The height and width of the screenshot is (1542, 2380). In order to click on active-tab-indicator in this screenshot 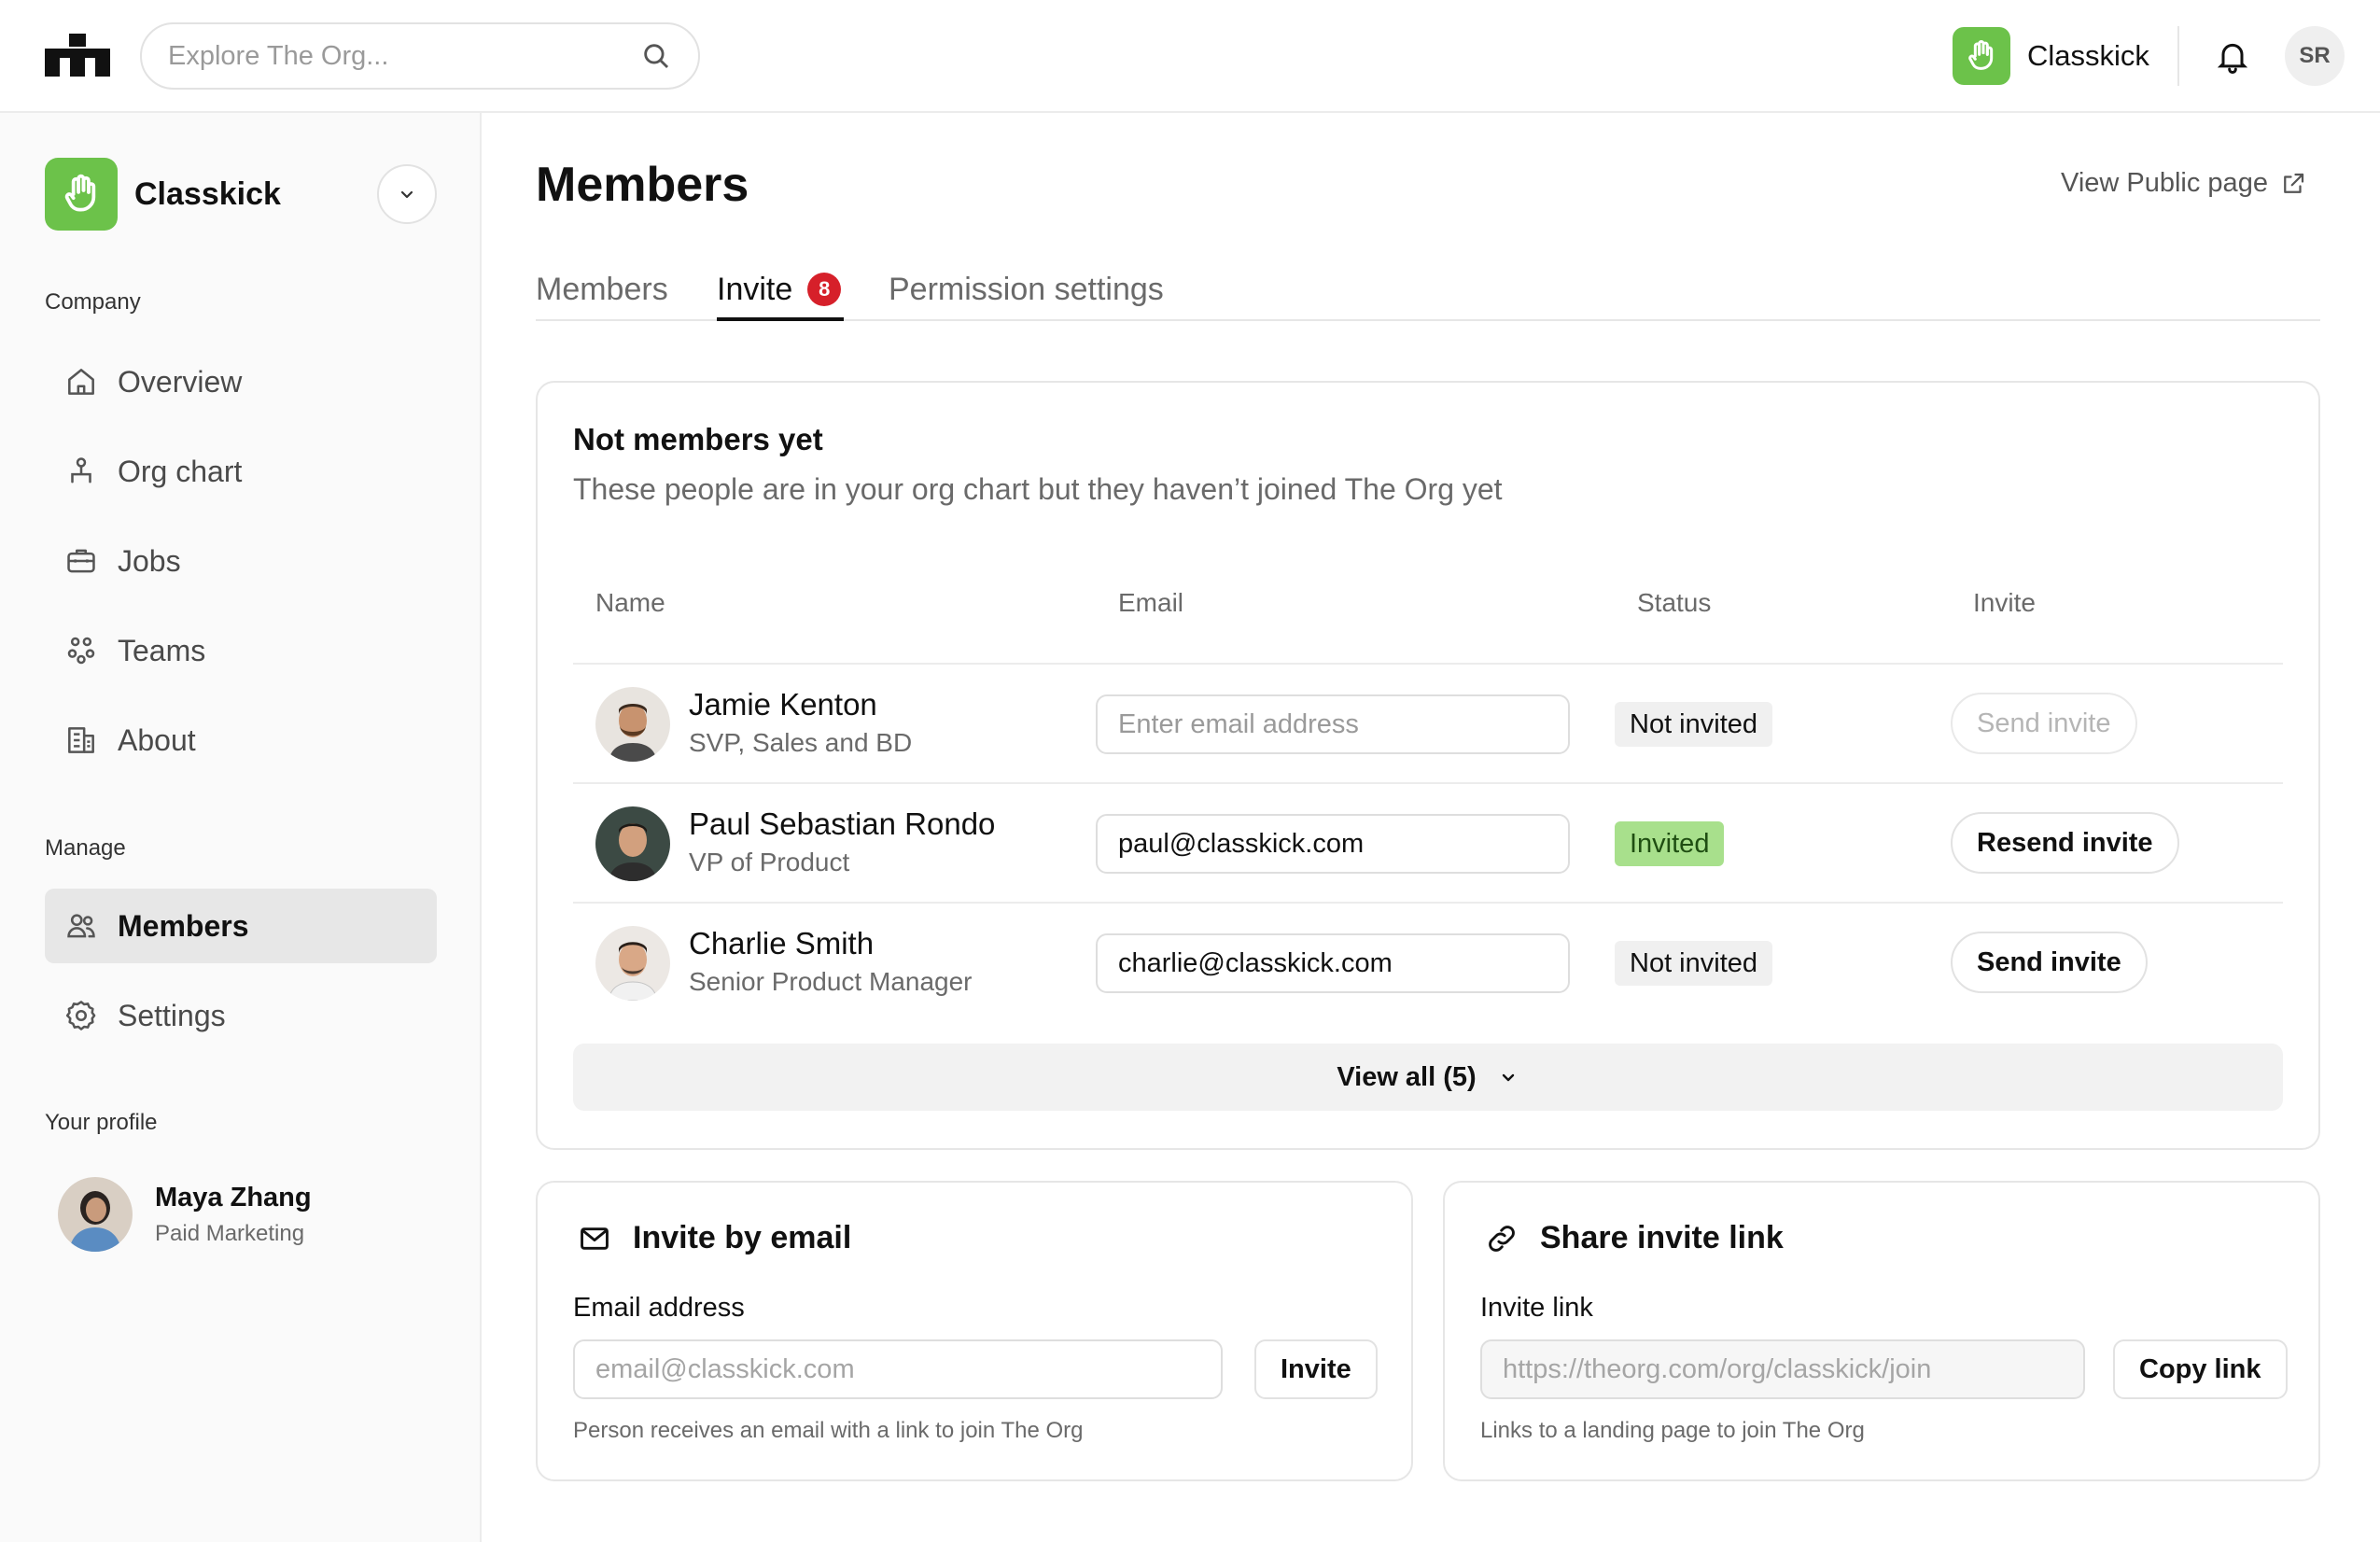, I will do `click(780, 319)`.